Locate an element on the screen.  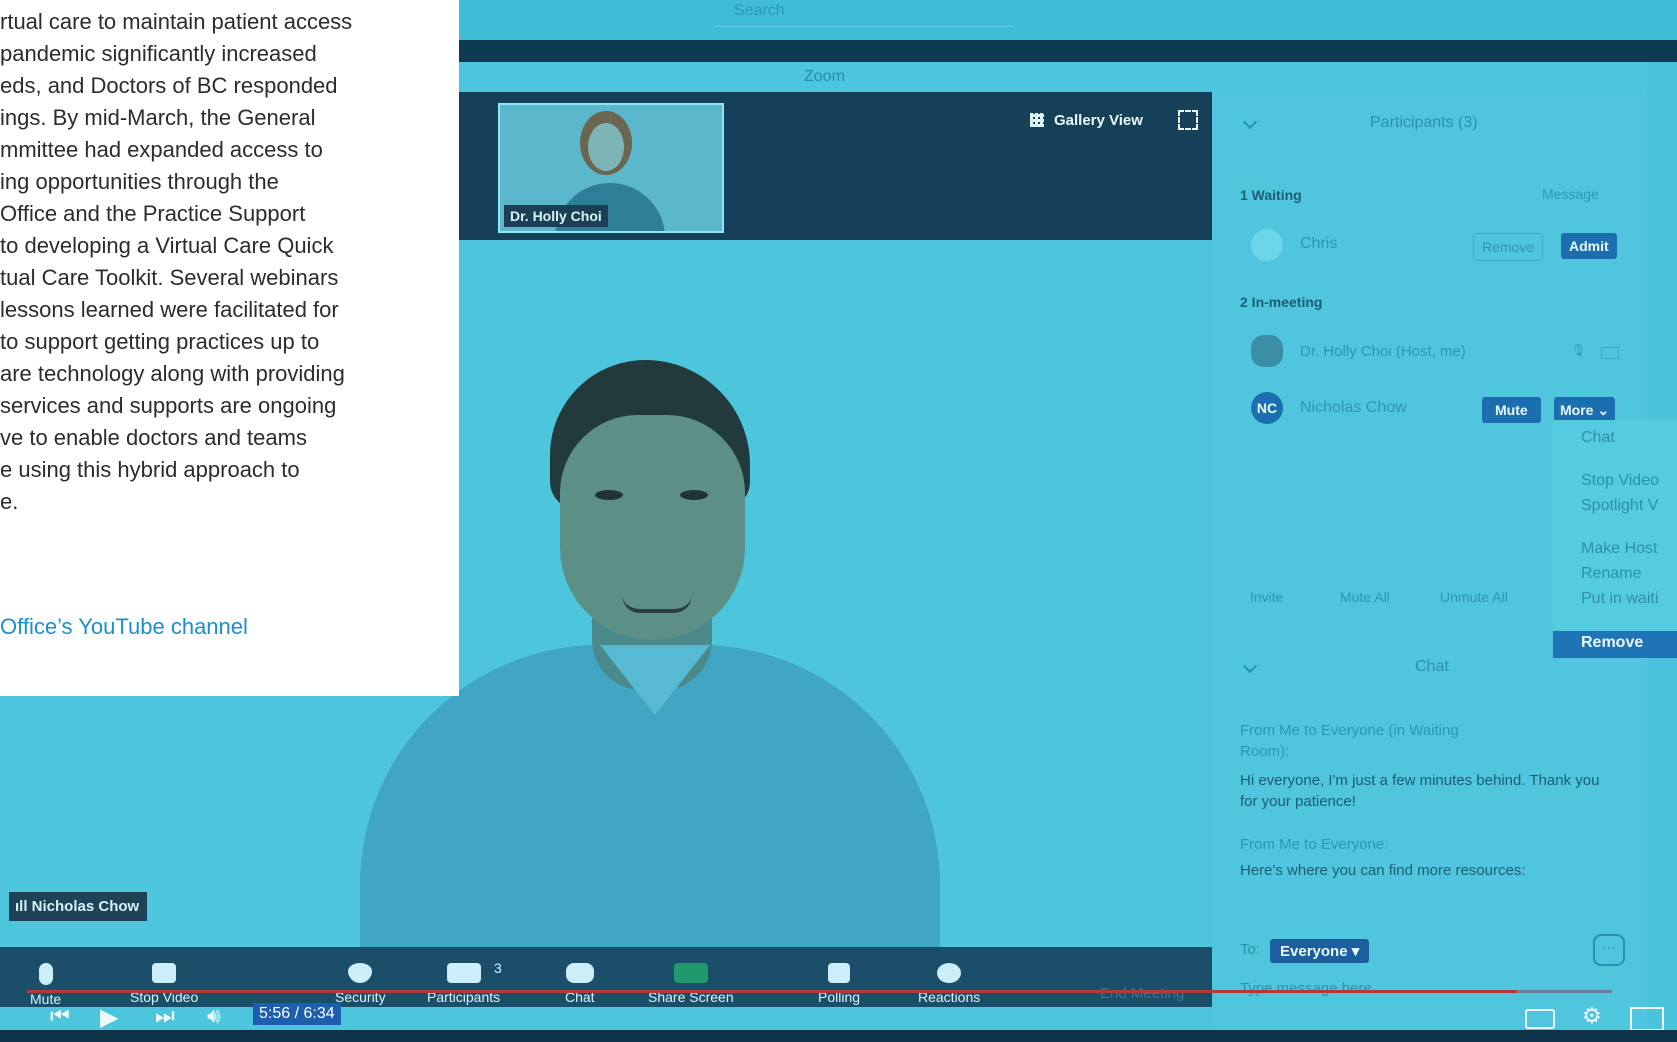
speaker-eye-left is located at coordinates (609, 495).